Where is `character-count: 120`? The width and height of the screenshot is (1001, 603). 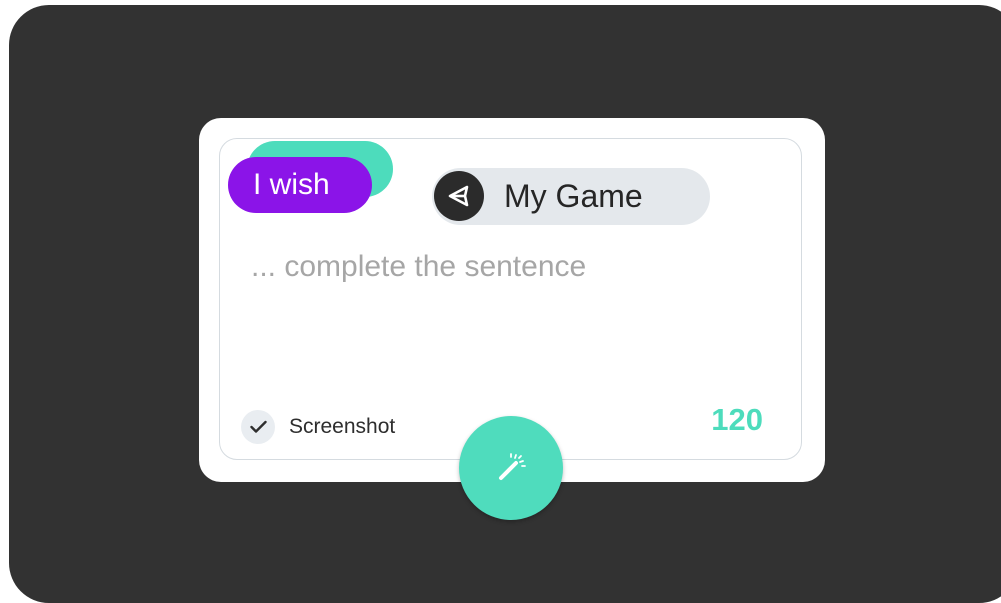 character-count: 120 is located at coordinates (737, 419).